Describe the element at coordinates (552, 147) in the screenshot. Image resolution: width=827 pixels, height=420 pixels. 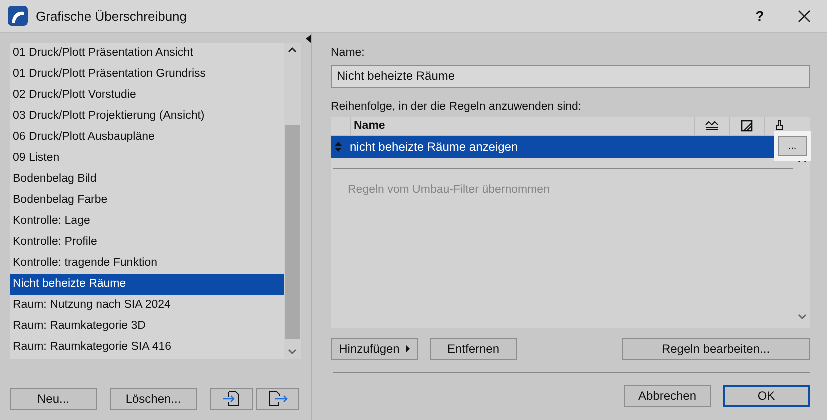
I see `rule-row: nicht beheizte Räume anzeigen` at that location.